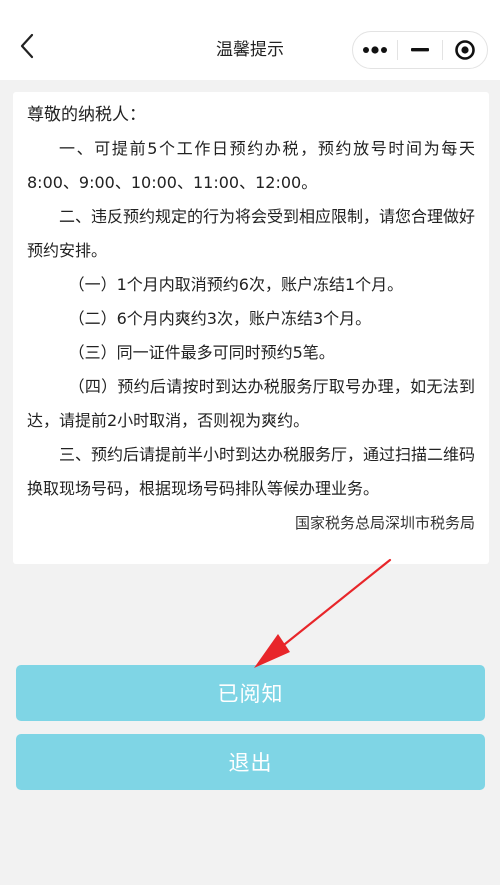  I want to click on chevron-left-icon, so click(27, 46).